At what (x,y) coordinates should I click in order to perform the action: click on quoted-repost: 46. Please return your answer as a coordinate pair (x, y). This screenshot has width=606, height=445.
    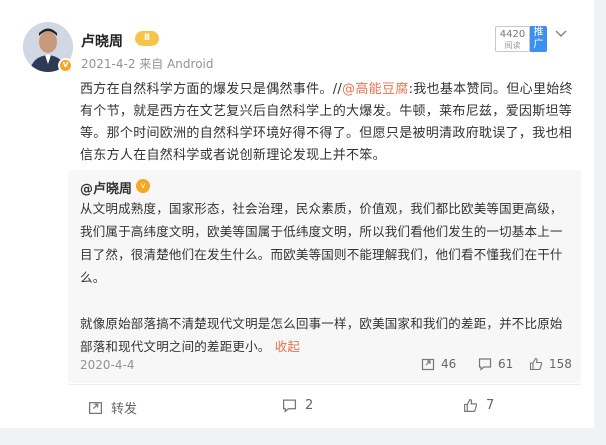
    Looking at the image, I should click on (438, 364).